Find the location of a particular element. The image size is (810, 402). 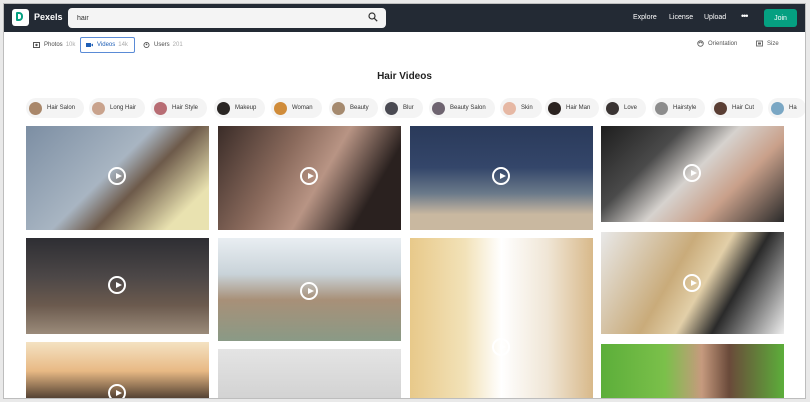

size-icon is located at coordinates (759, 43).